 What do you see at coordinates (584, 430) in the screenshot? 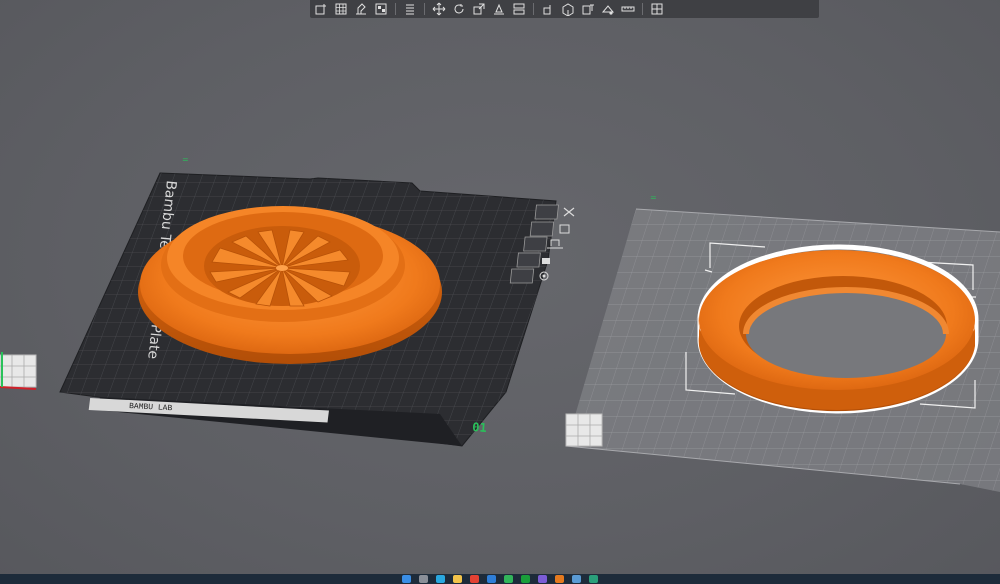
I see `plate-2-origin-marker` at bounding box center [584, 430].